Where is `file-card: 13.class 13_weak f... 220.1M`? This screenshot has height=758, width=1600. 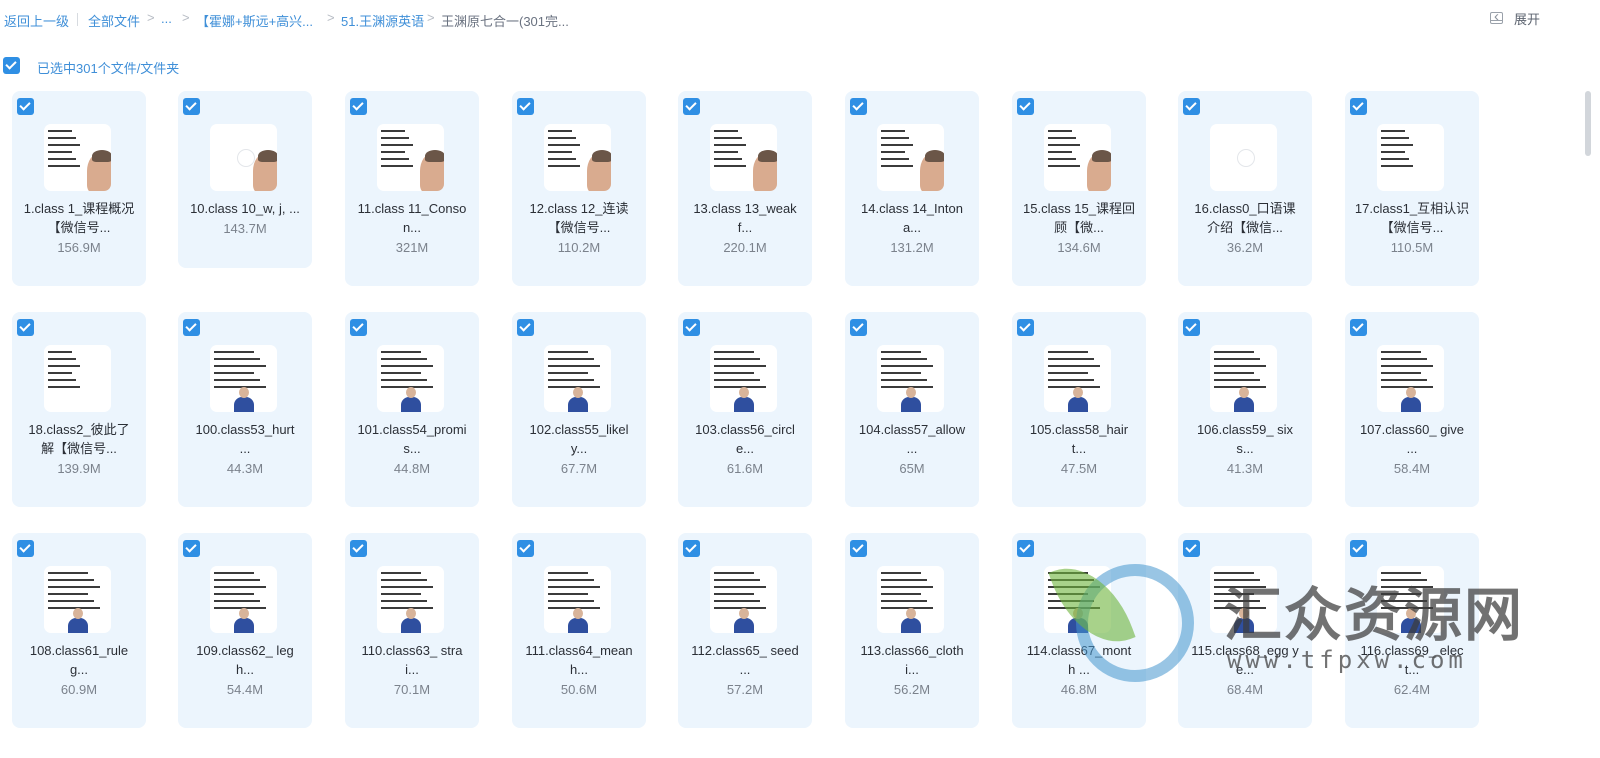
file-card: 13.class 13_weak f... 220.1M is located at coordinates (745, 188).